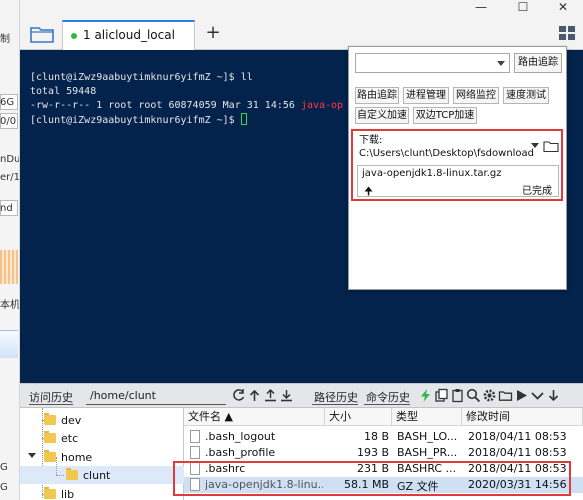 The image size is (583, 500). I want to click on tree-item-home: home, so click(102, 457).